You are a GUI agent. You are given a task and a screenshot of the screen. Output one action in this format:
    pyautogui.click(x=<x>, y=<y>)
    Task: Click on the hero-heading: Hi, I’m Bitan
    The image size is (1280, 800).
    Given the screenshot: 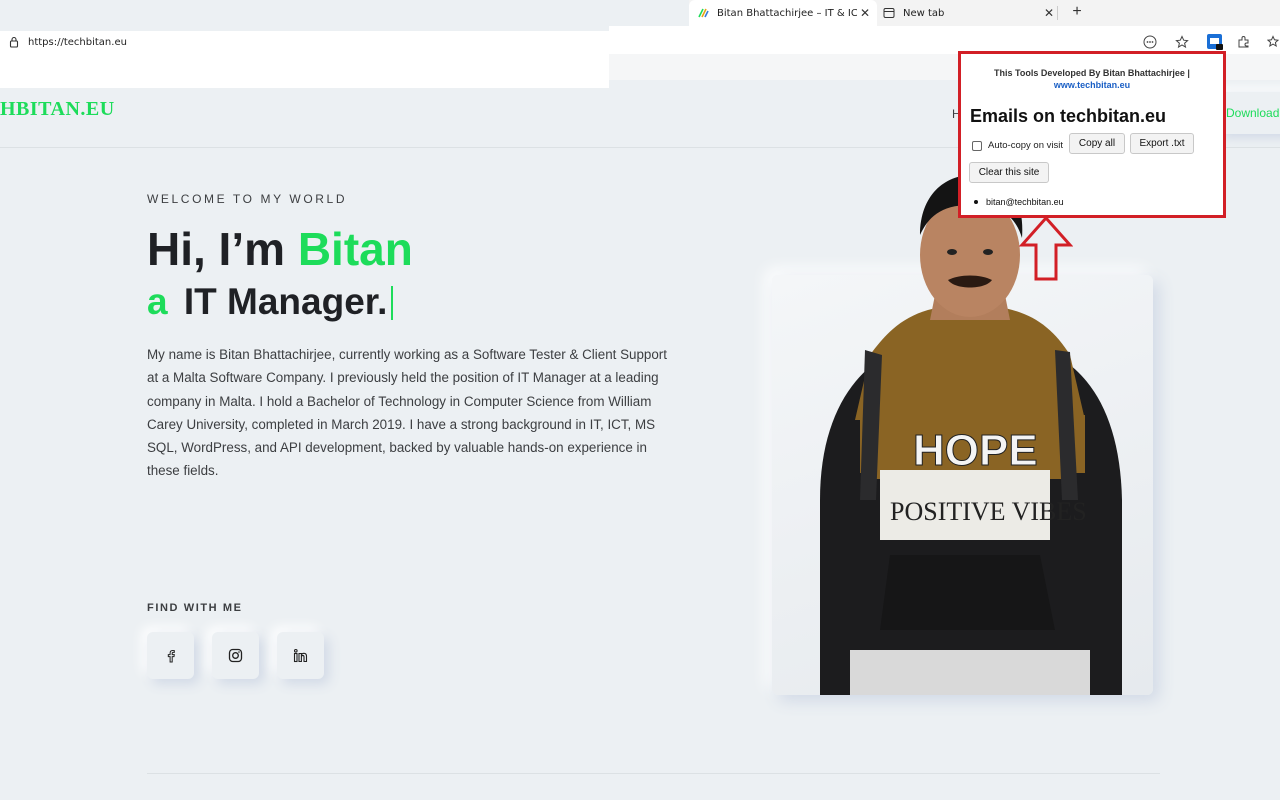 What is the action you would take?
    pyautogui.click(x=280, y=249)
    